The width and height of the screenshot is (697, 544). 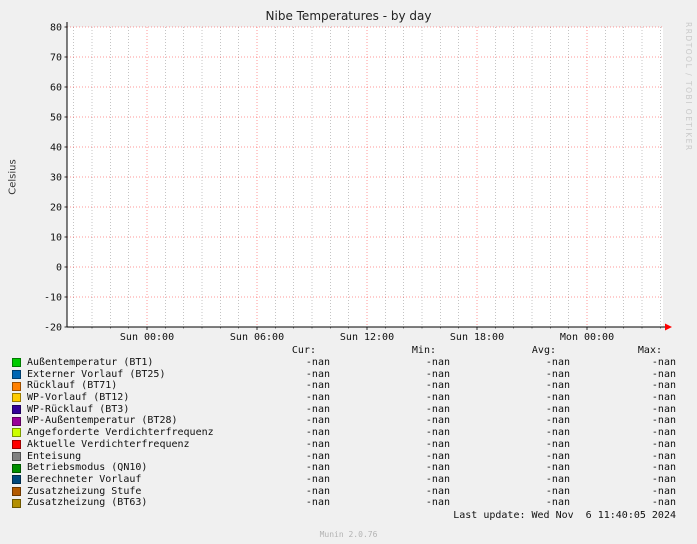 I want to click on legend-series-label: WP-Rücklauf (BT3), so click(x=78, y=409).